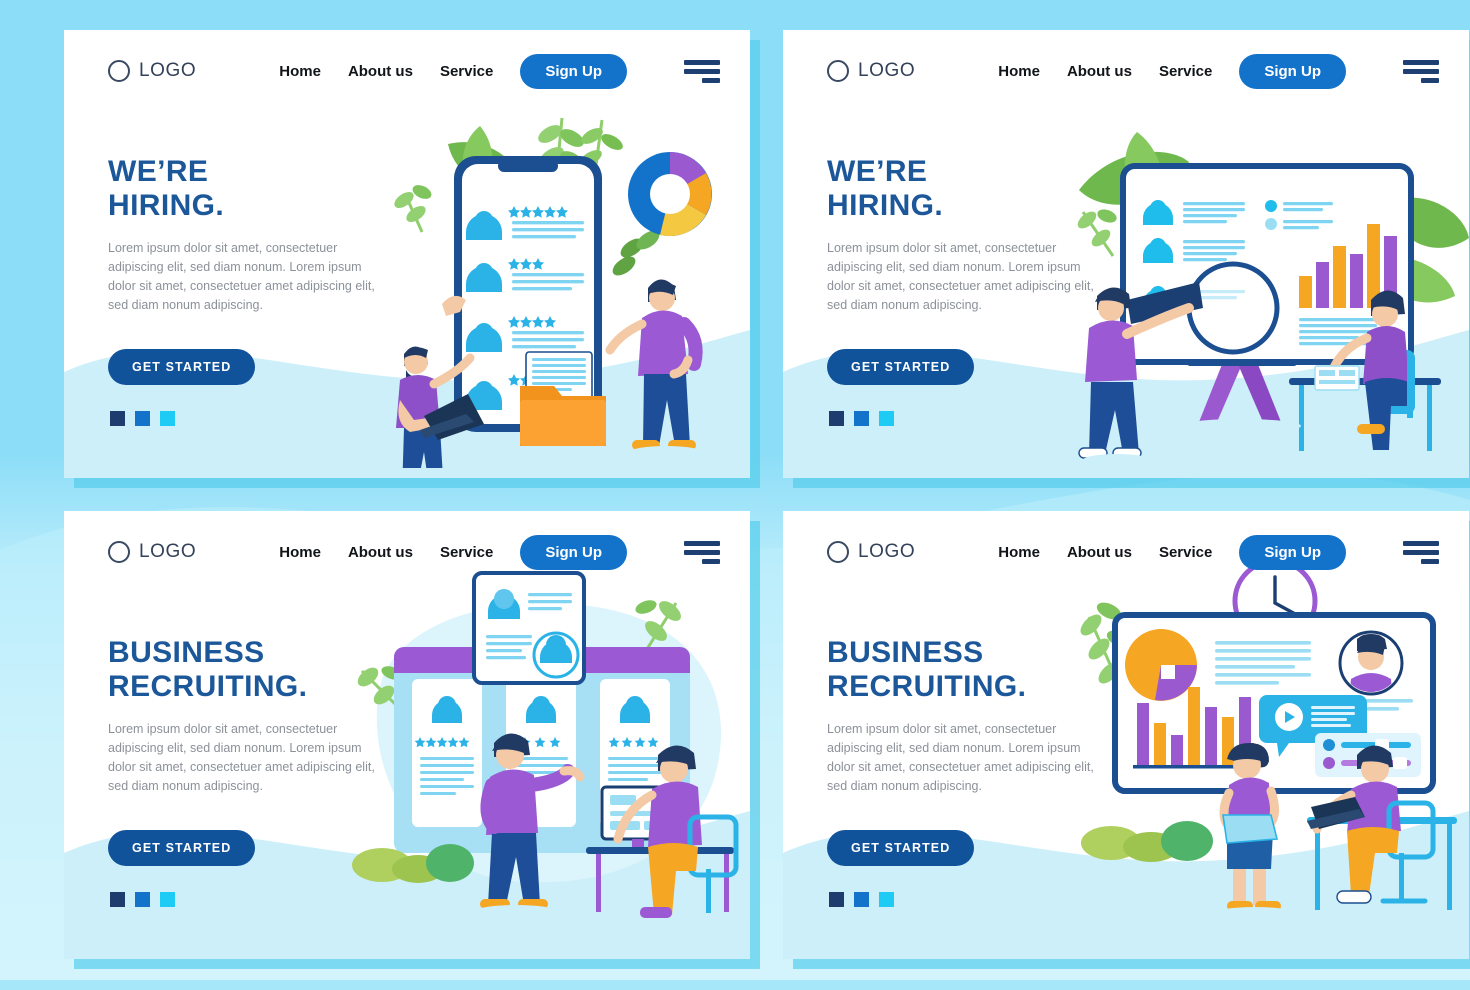 This screenshot has width=1470, height=990. Describe the element at coordinates (1365, 414) in the screenshot. I see `desk` at that location.